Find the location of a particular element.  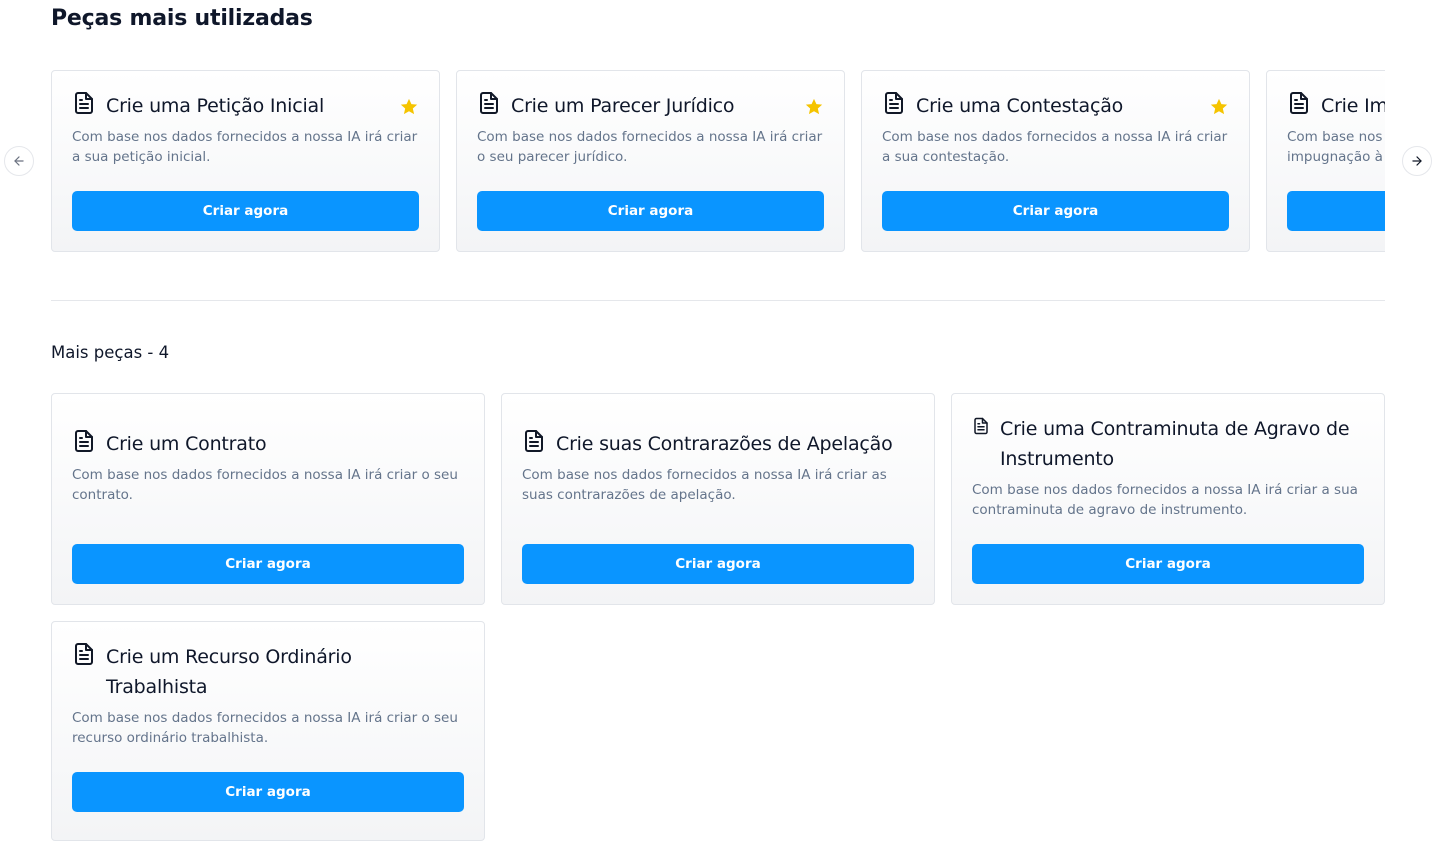

card-description: Com base nos impugnação à is located at coordinates (1335, 147).